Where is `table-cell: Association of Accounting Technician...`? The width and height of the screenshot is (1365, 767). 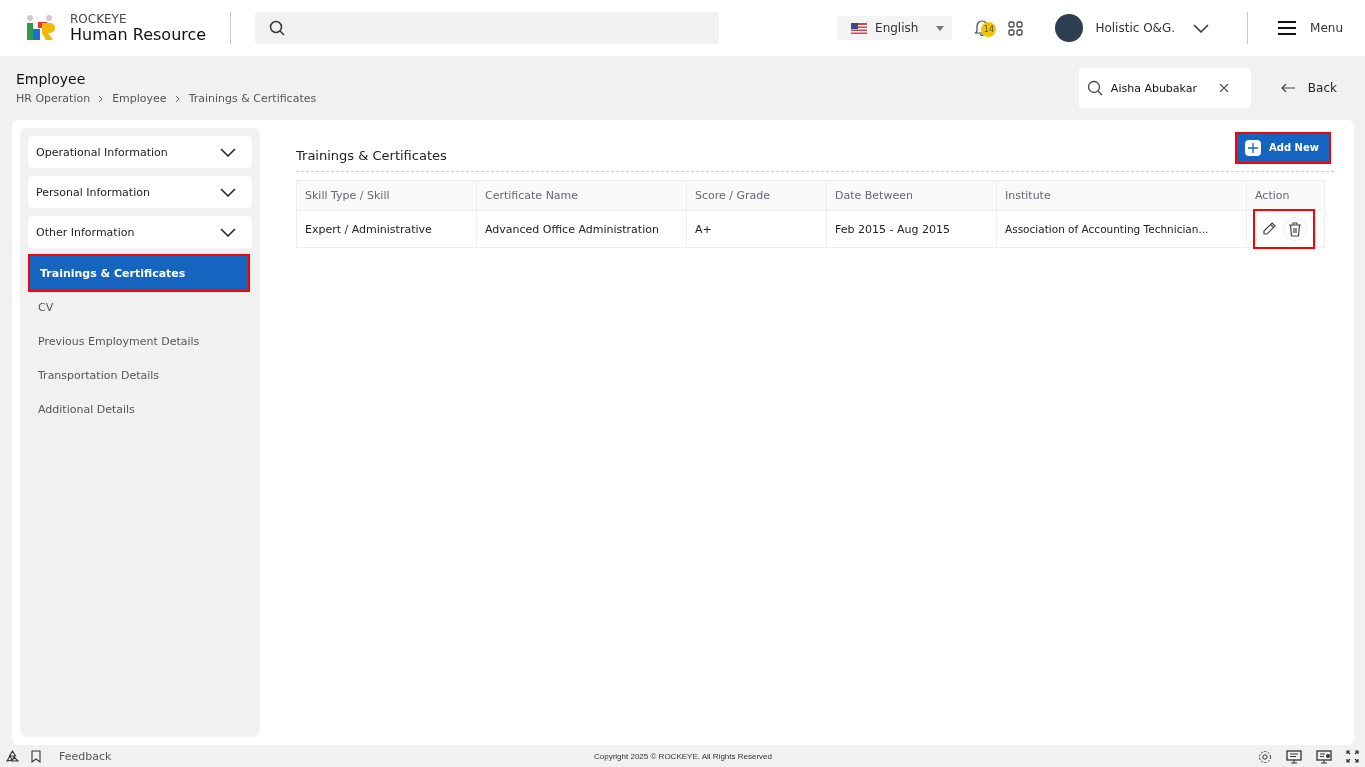
table-cell: Association of Accounting Technician... is located at coordinates (1121, 229).